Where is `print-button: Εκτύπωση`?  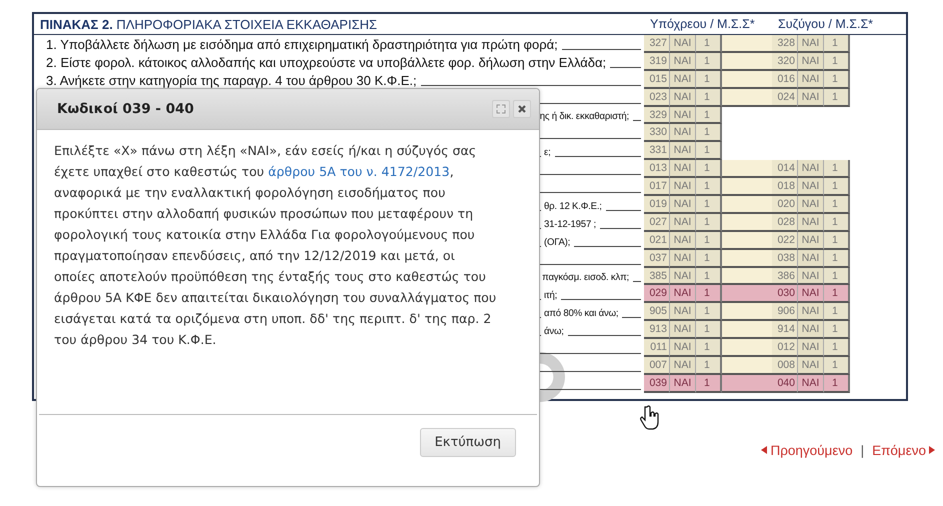 print-button: Εκτύπωση is located at coordinates (468, 442).